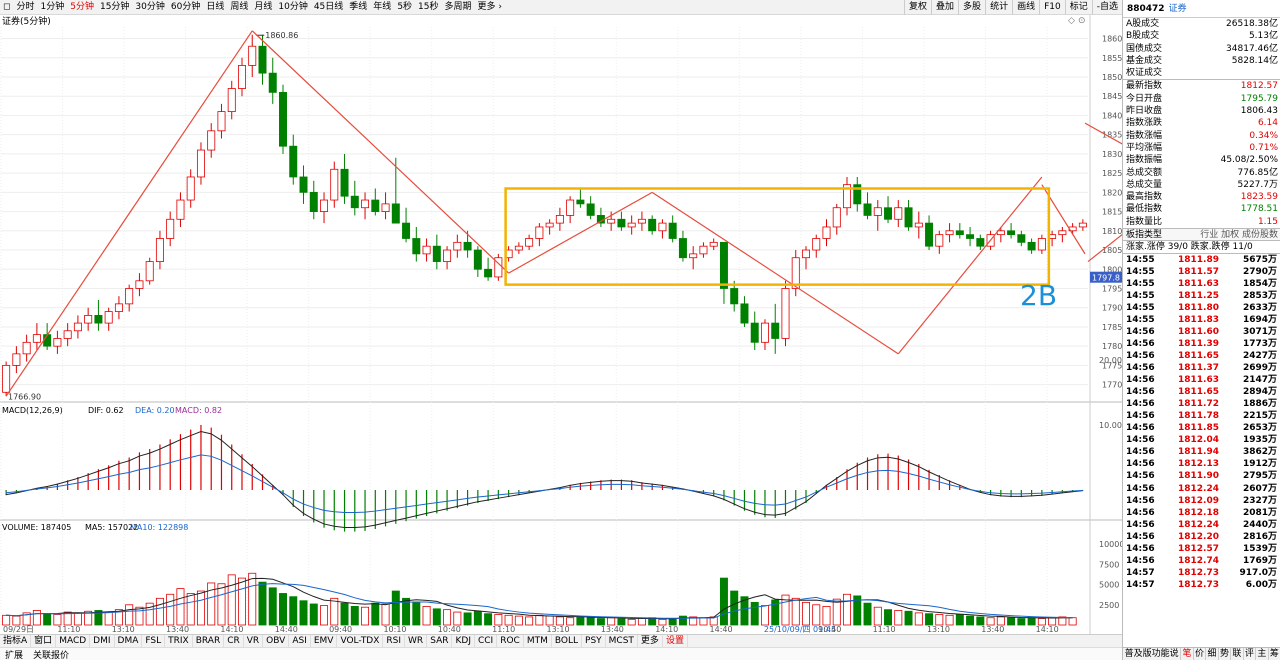 This screenshot has height=660, width=1280. I want to click on sync-icon: ⊙, so click(1082, 21).